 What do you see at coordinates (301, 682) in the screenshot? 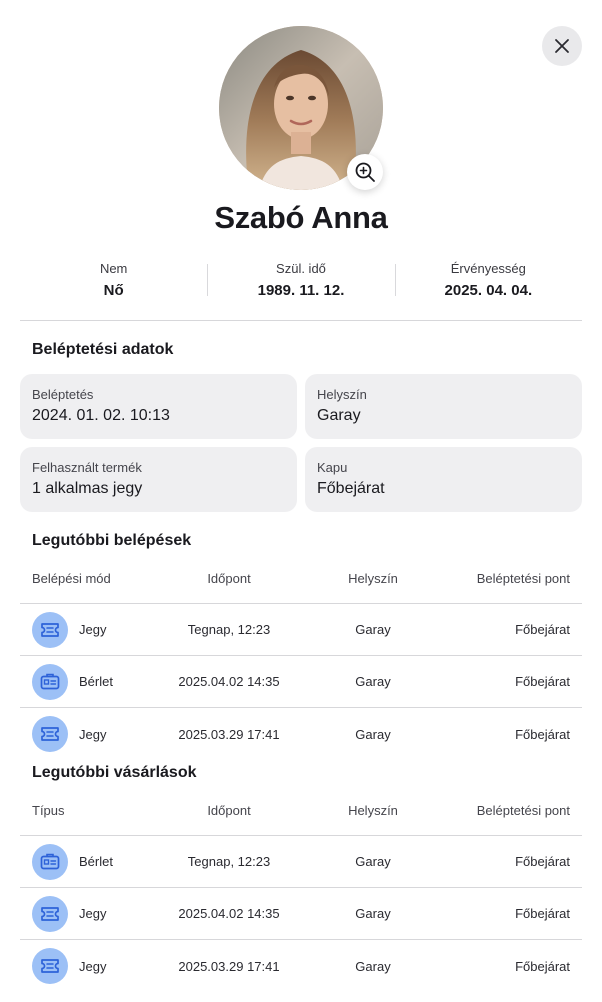
I see `table-row: Bérlet 2025.04.02 14:35 Garay Főbejárat` at bounding box center [301, 682].